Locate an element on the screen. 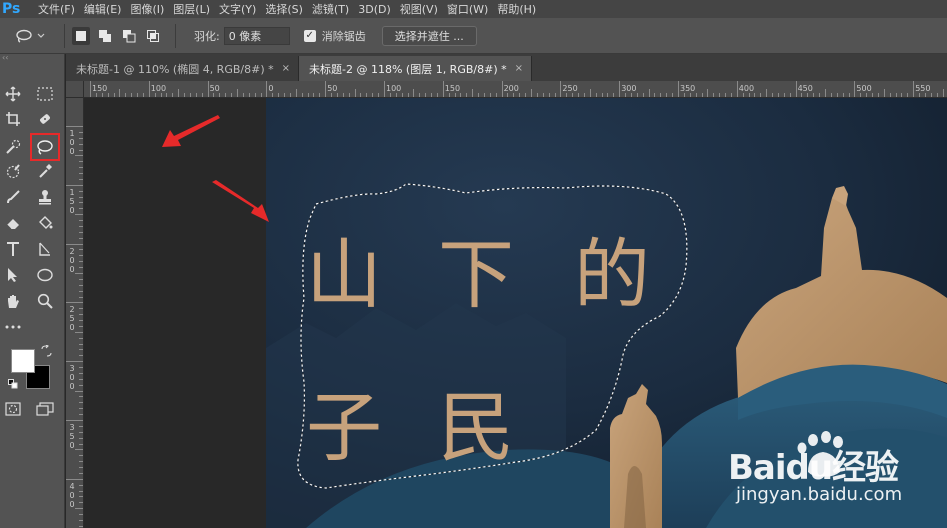 The height and width of the screenshot is (528, 947). eyedropper-tool is located at coordinates (45, 171).